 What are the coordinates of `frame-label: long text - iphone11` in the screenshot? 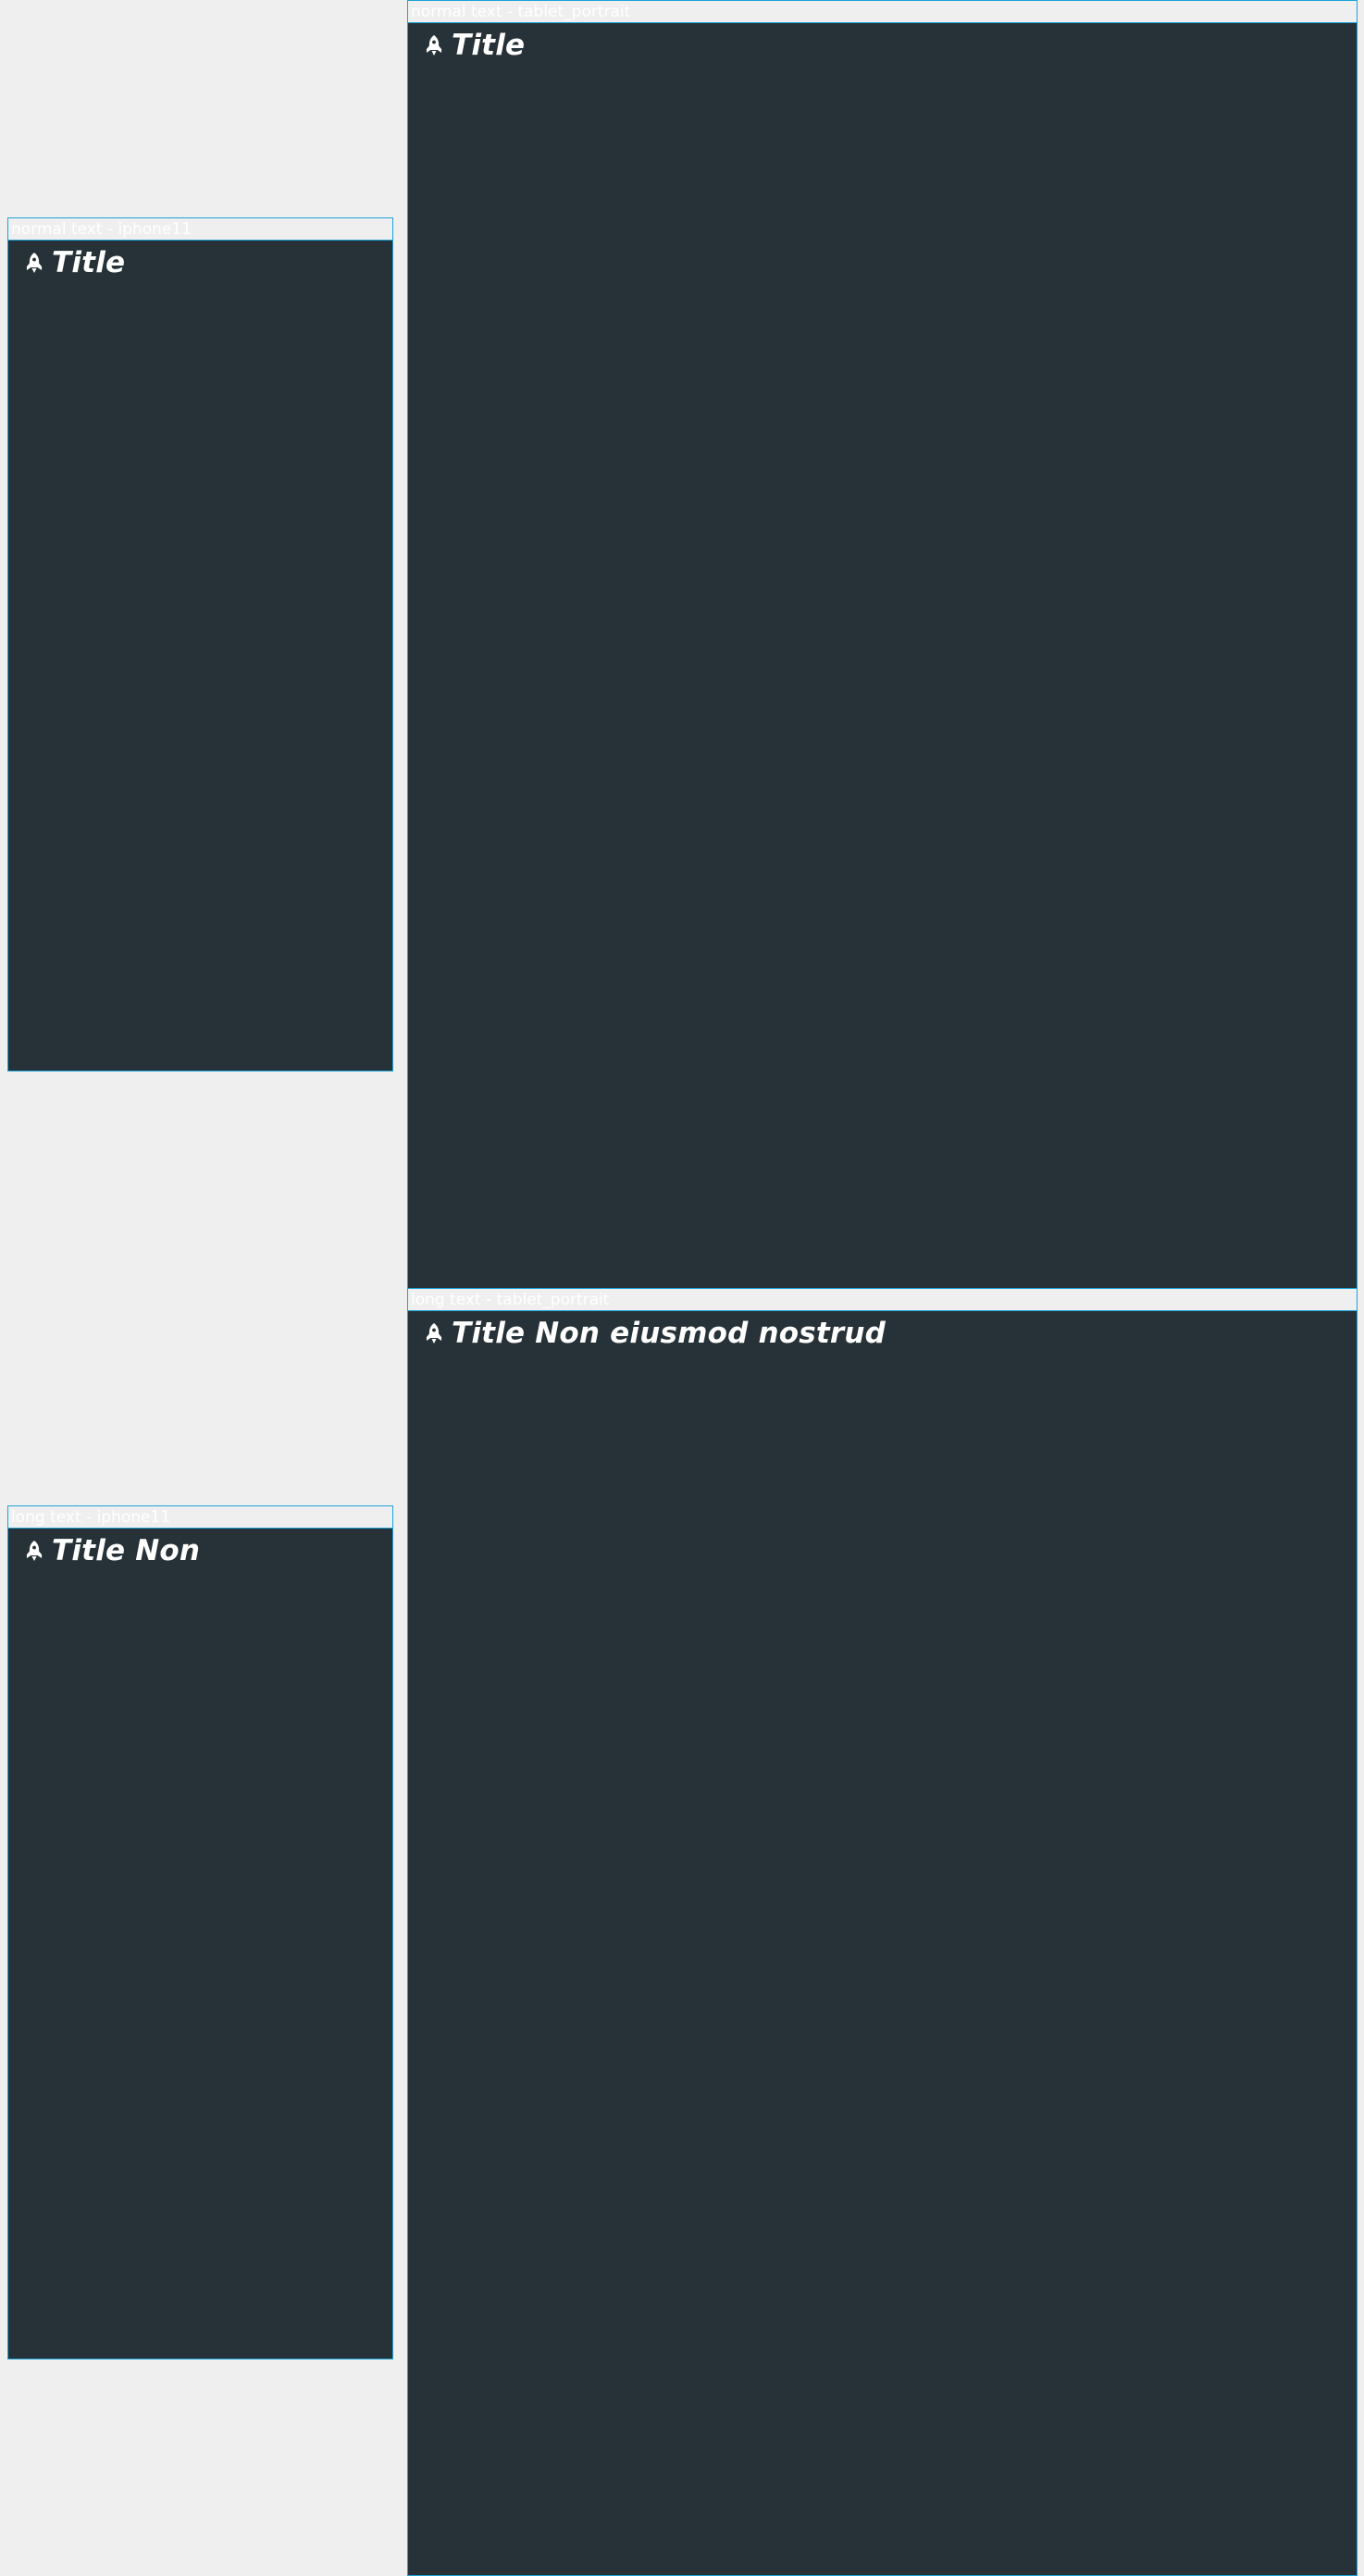 It's located at (200, 1517).